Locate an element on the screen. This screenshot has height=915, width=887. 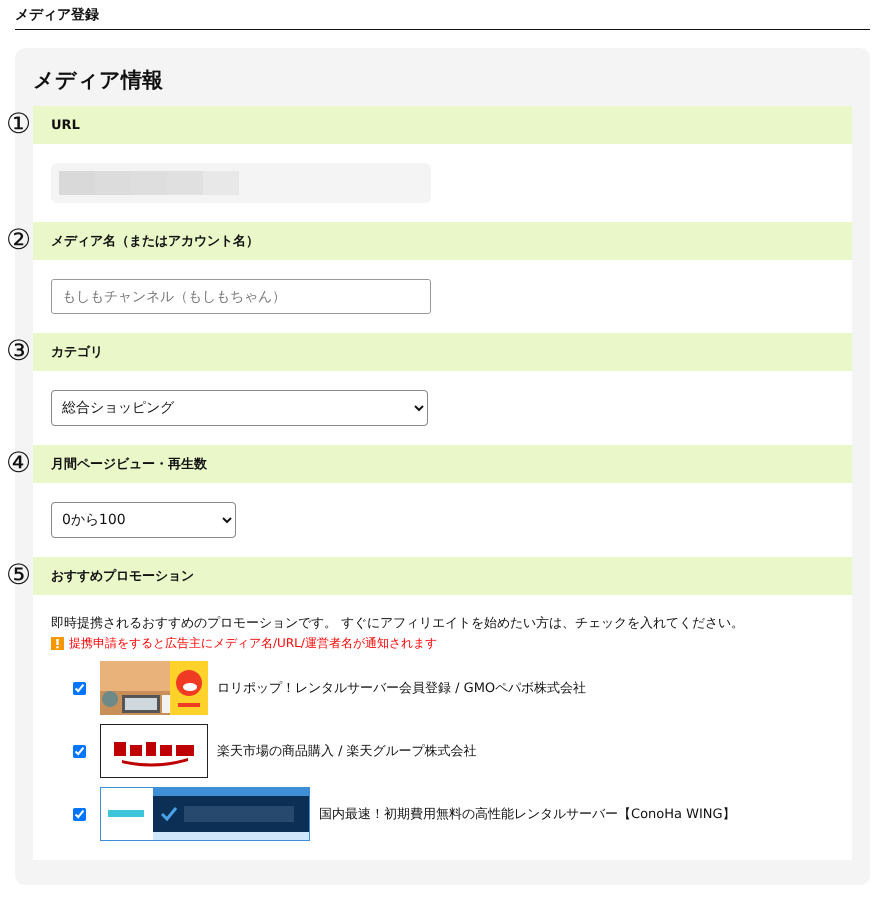
step-number: ④ is located at coordinates (19, 463).